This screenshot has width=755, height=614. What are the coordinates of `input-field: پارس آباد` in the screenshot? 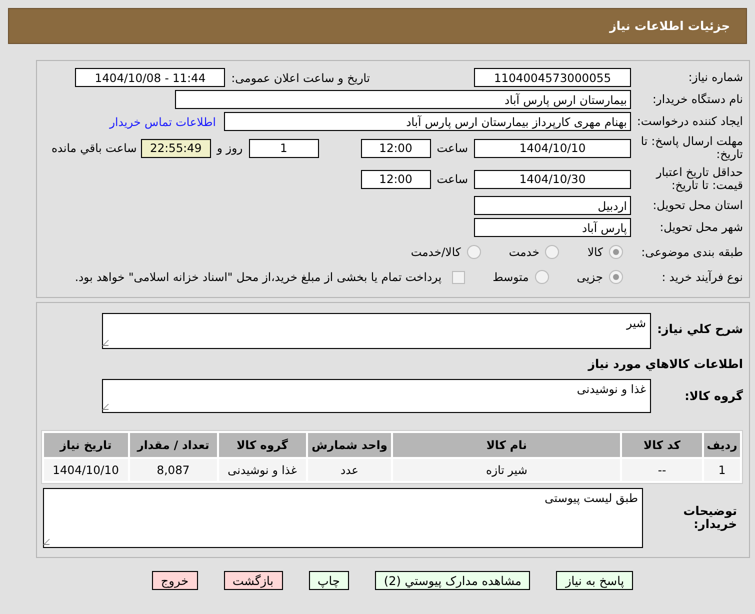 It's located at (552, 227).